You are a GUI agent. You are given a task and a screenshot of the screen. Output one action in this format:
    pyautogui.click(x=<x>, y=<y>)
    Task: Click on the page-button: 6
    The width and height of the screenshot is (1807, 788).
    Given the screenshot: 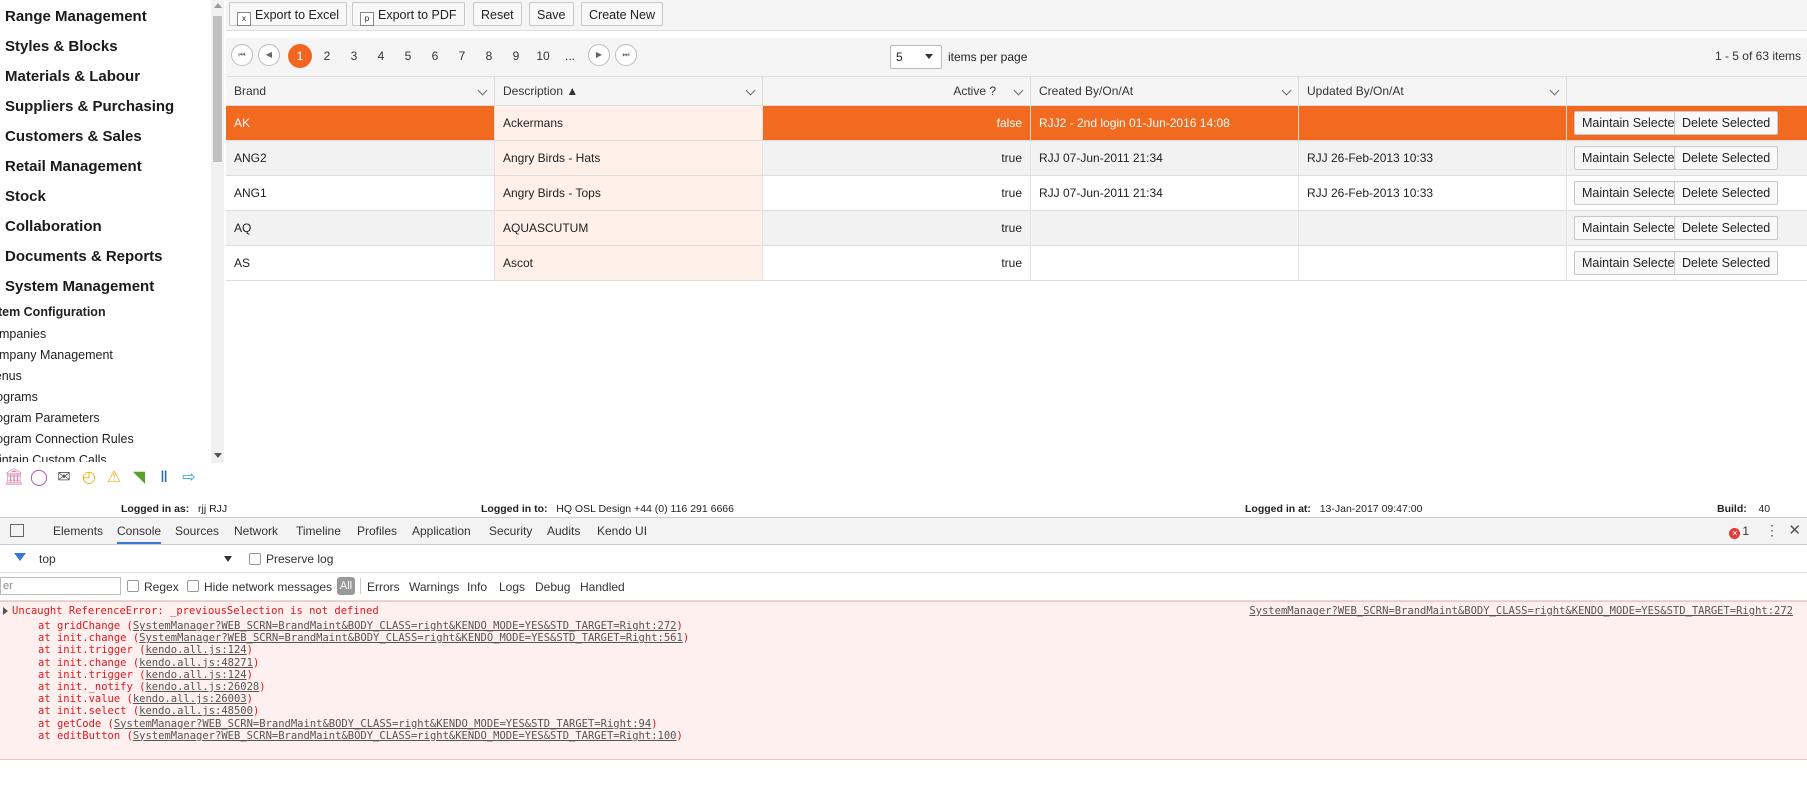 What is the action you would take?
    pyautogui.click(x=435, y=56)
    